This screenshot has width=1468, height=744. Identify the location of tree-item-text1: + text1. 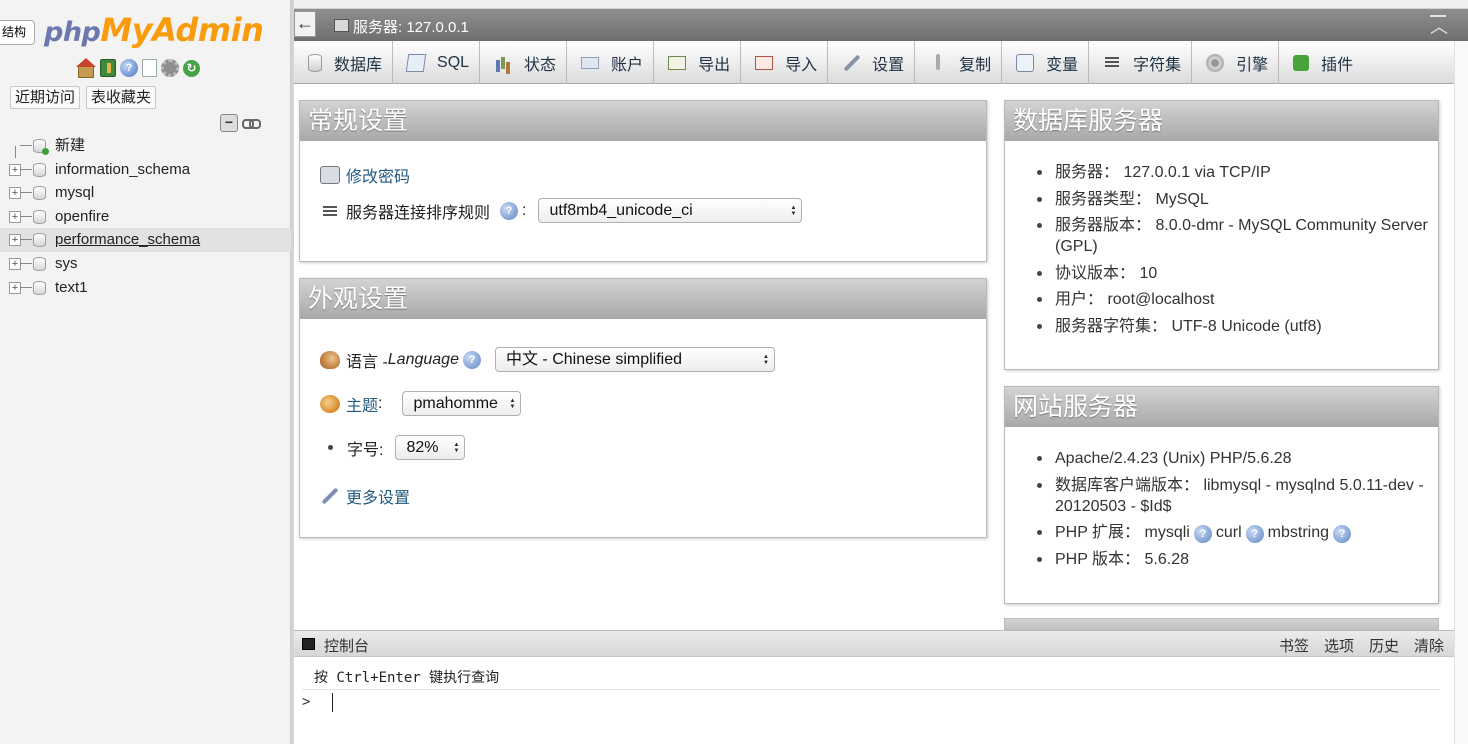
(145, 288).